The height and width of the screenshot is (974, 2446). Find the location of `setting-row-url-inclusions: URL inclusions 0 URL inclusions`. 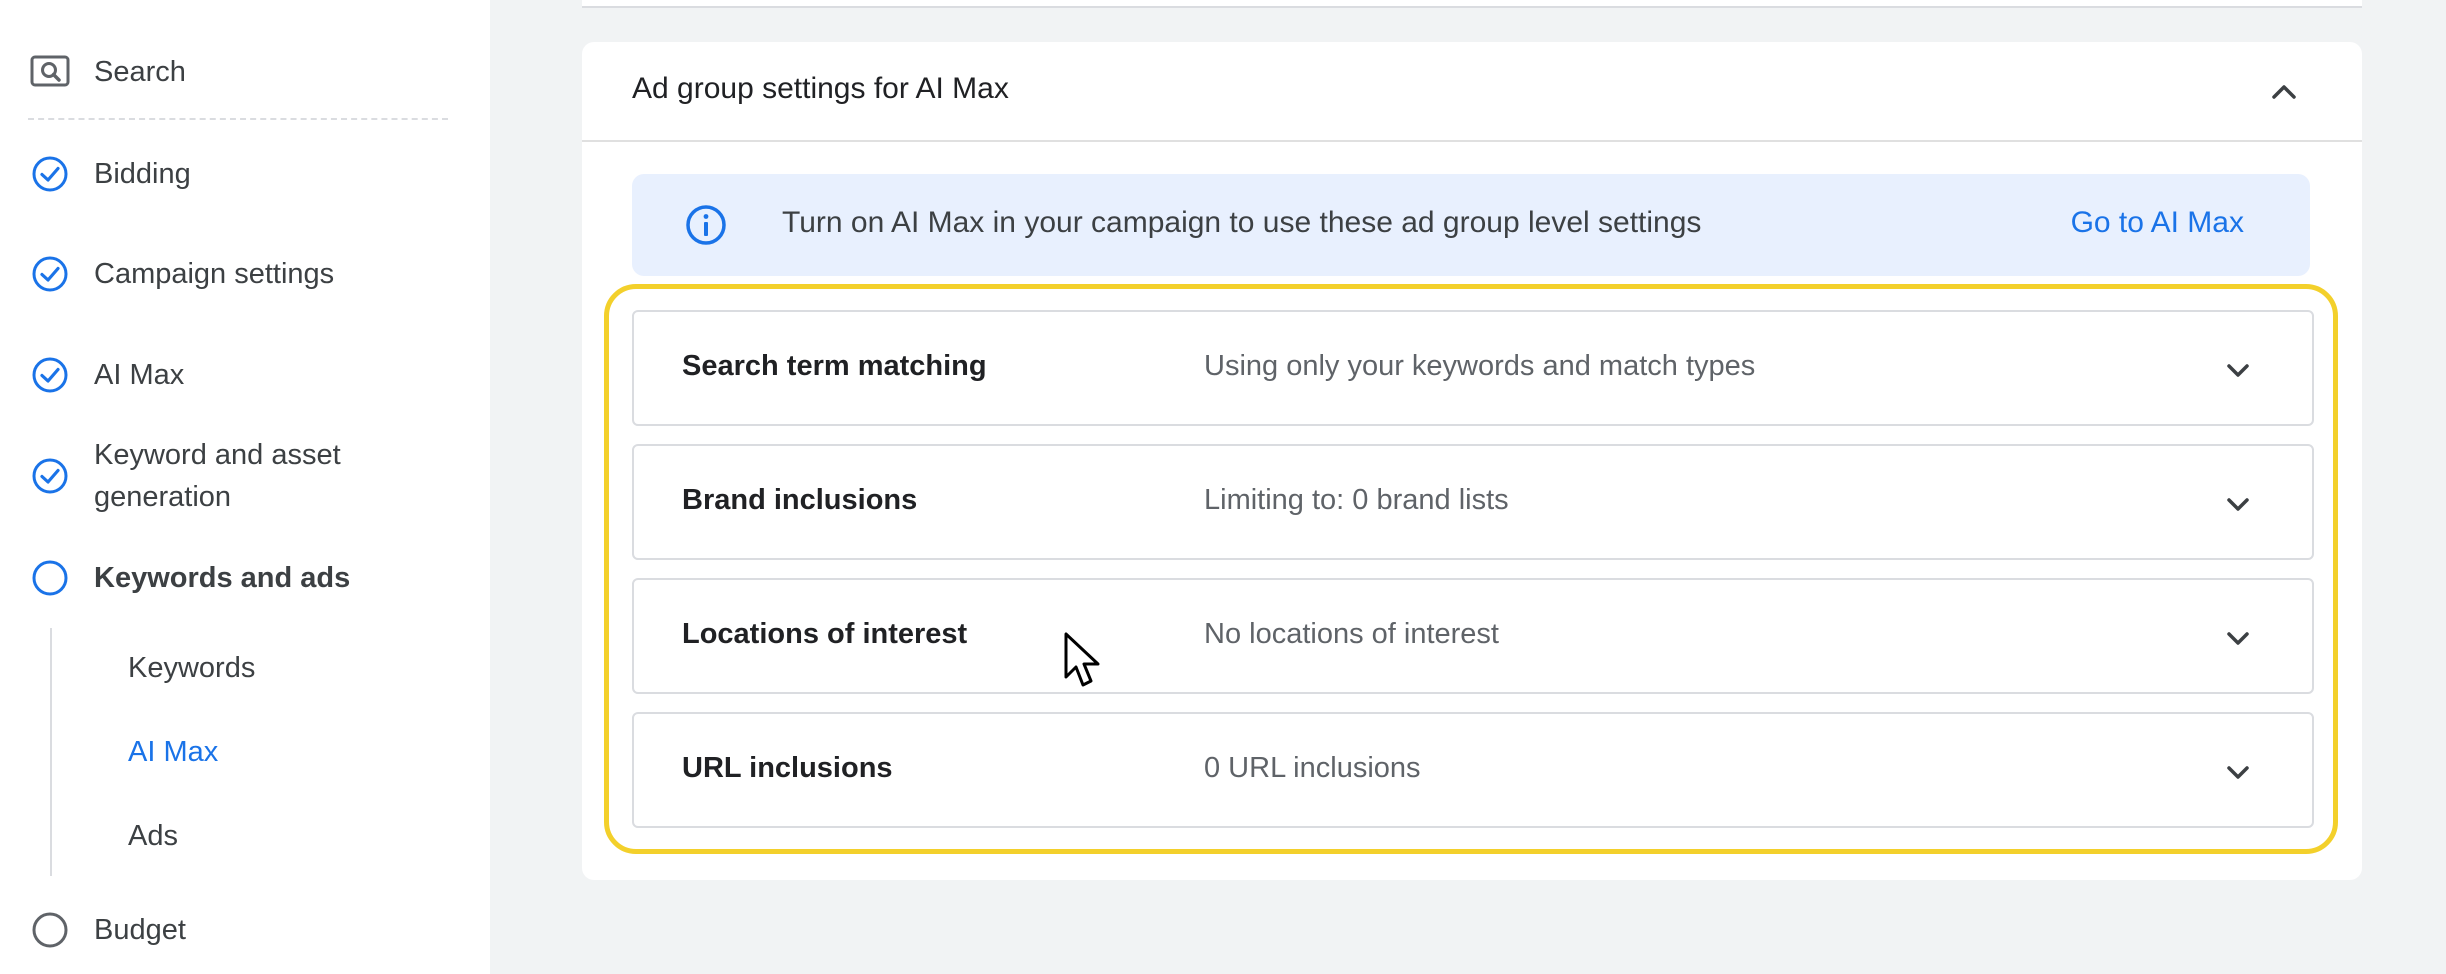

setting-row-url-inclusions: URL inclusions 0 URL inclusions is located at coordinates (1473, 770).